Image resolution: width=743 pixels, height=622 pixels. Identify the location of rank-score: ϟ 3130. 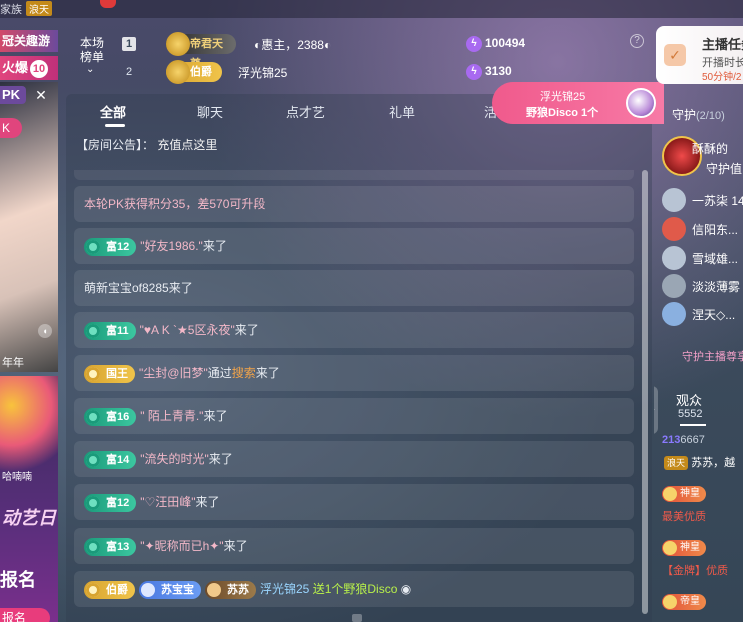
(489, 72).